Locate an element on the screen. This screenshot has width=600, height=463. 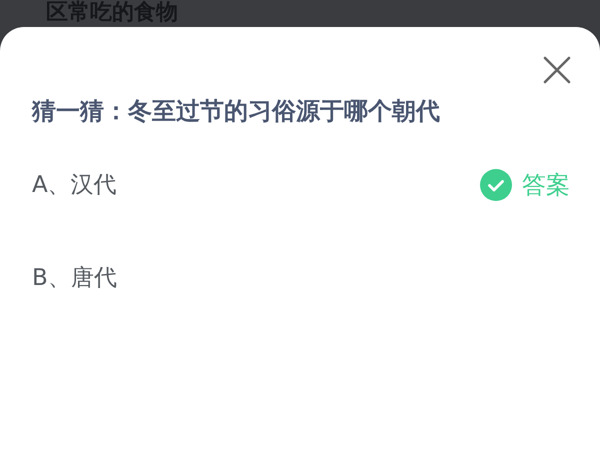
close-icon is located at coordinates (557, 70).